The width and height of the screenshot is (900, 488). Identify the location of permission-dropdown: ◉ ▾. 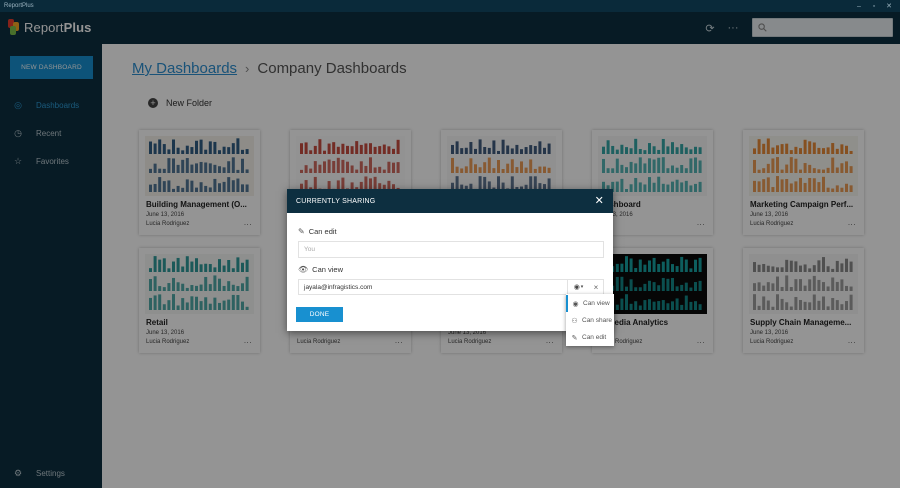
(578, 287).